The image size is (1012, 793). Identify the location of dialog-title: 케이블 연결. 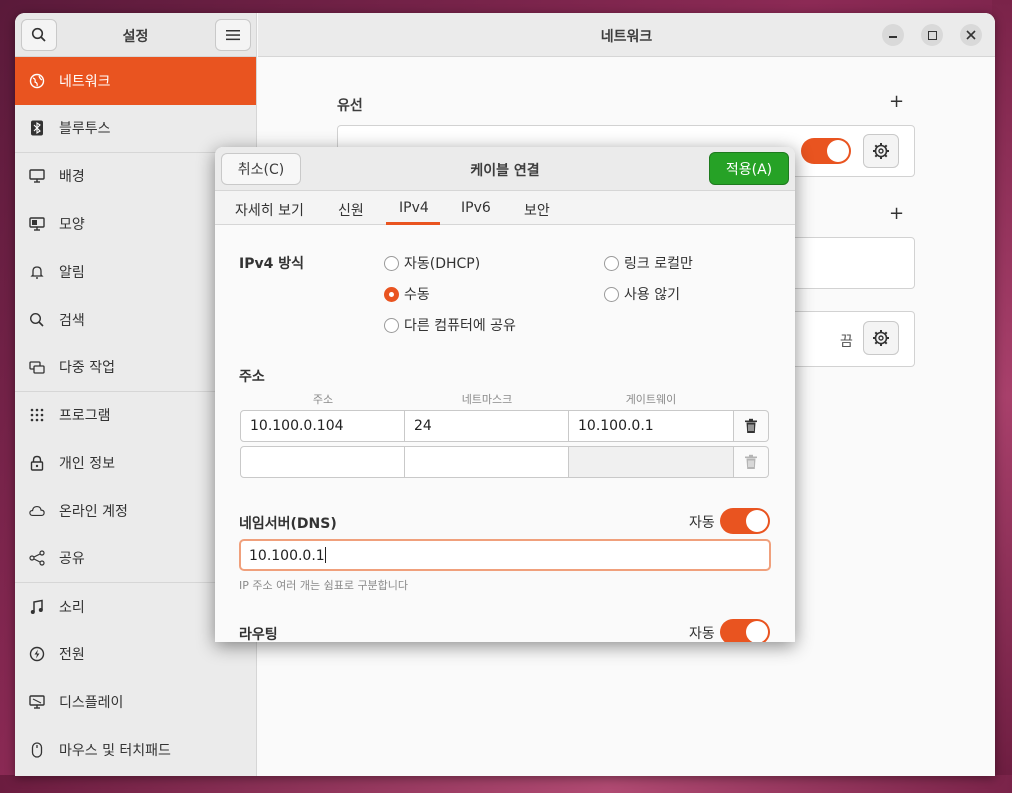
(505, 171).